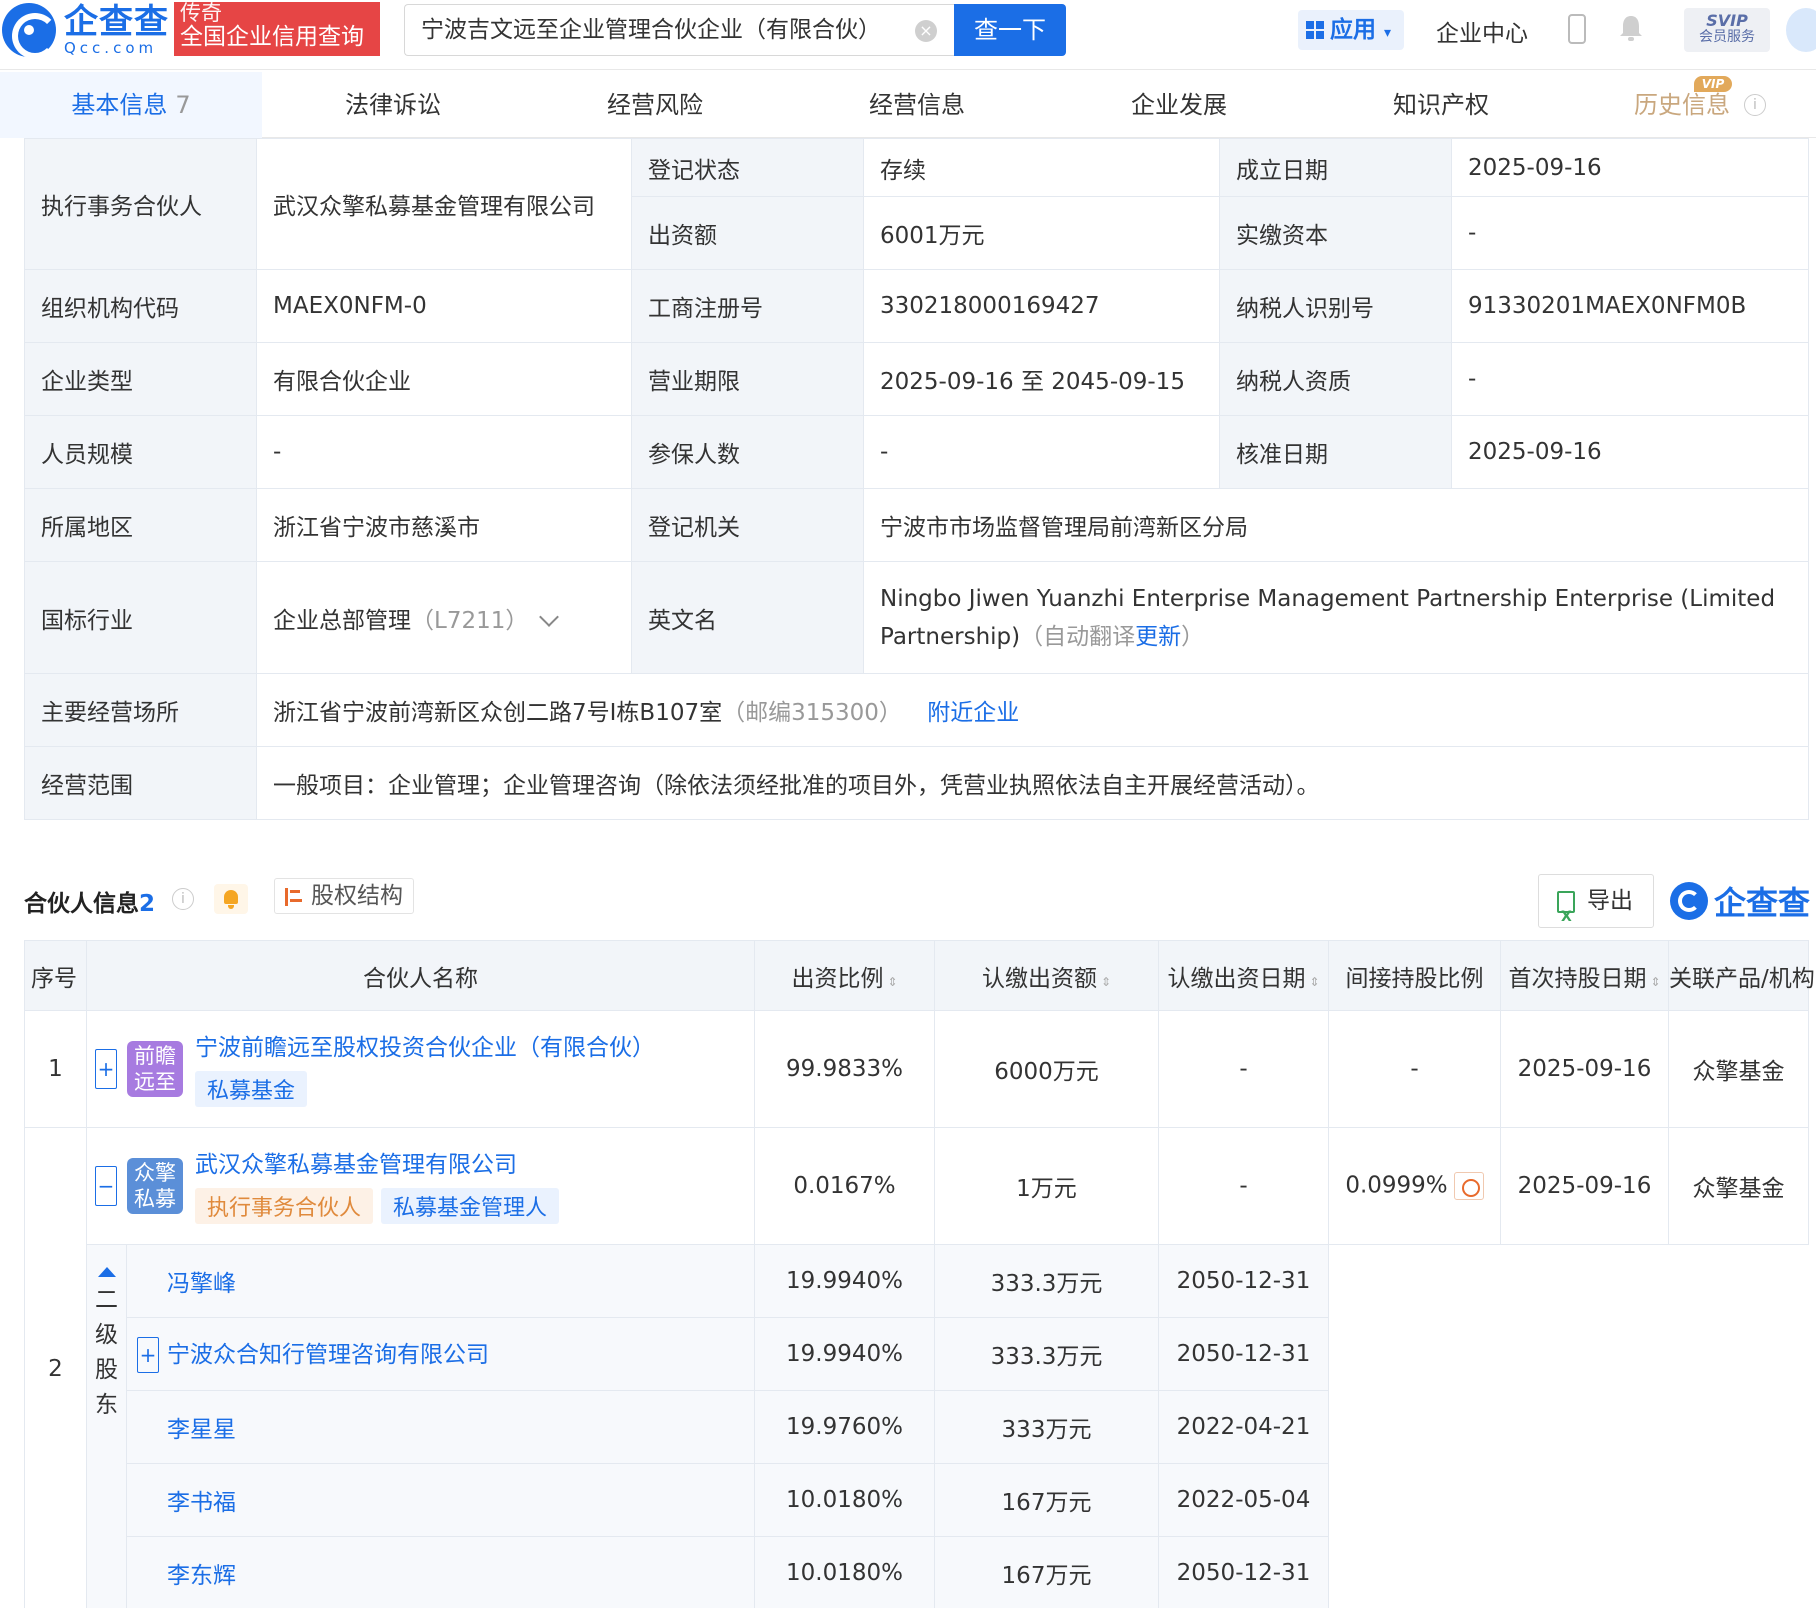 This screenshot has height=1608, width=1816. Describe the element at coordinates (1655, 981) in the screenshot. I see `sort-icon: ⇕` at that location.